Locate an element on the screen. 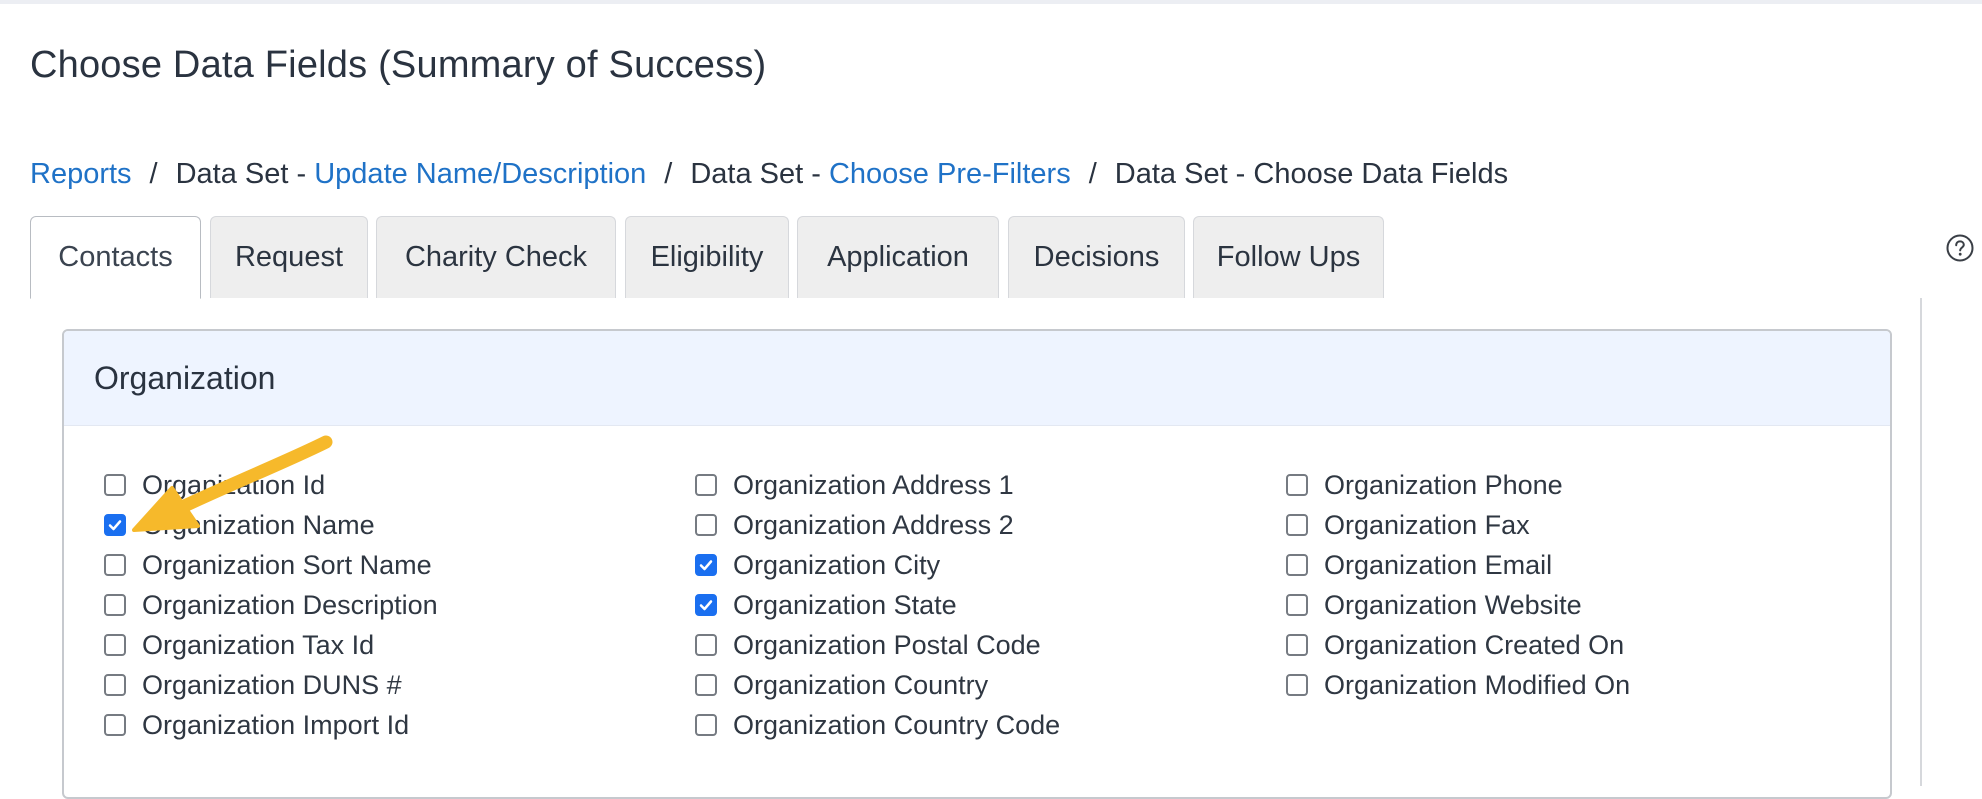  tab-application: Application is located at coordinates (898, 257).